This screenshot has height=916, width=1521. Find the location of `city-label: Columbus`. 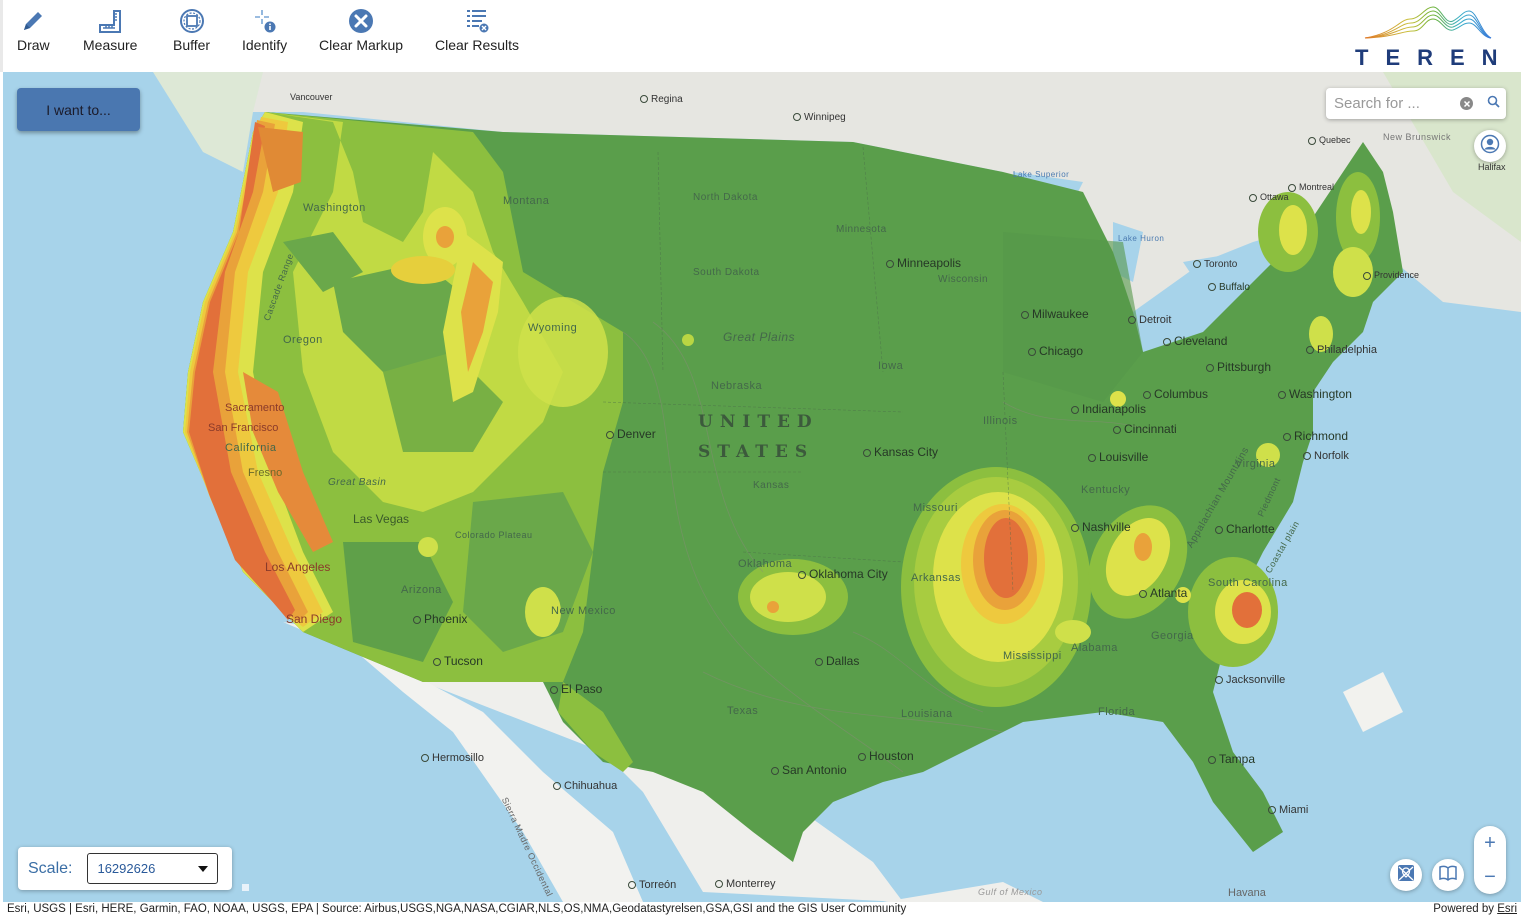

city-label: Columbus is located at coordinates (1175, 394).